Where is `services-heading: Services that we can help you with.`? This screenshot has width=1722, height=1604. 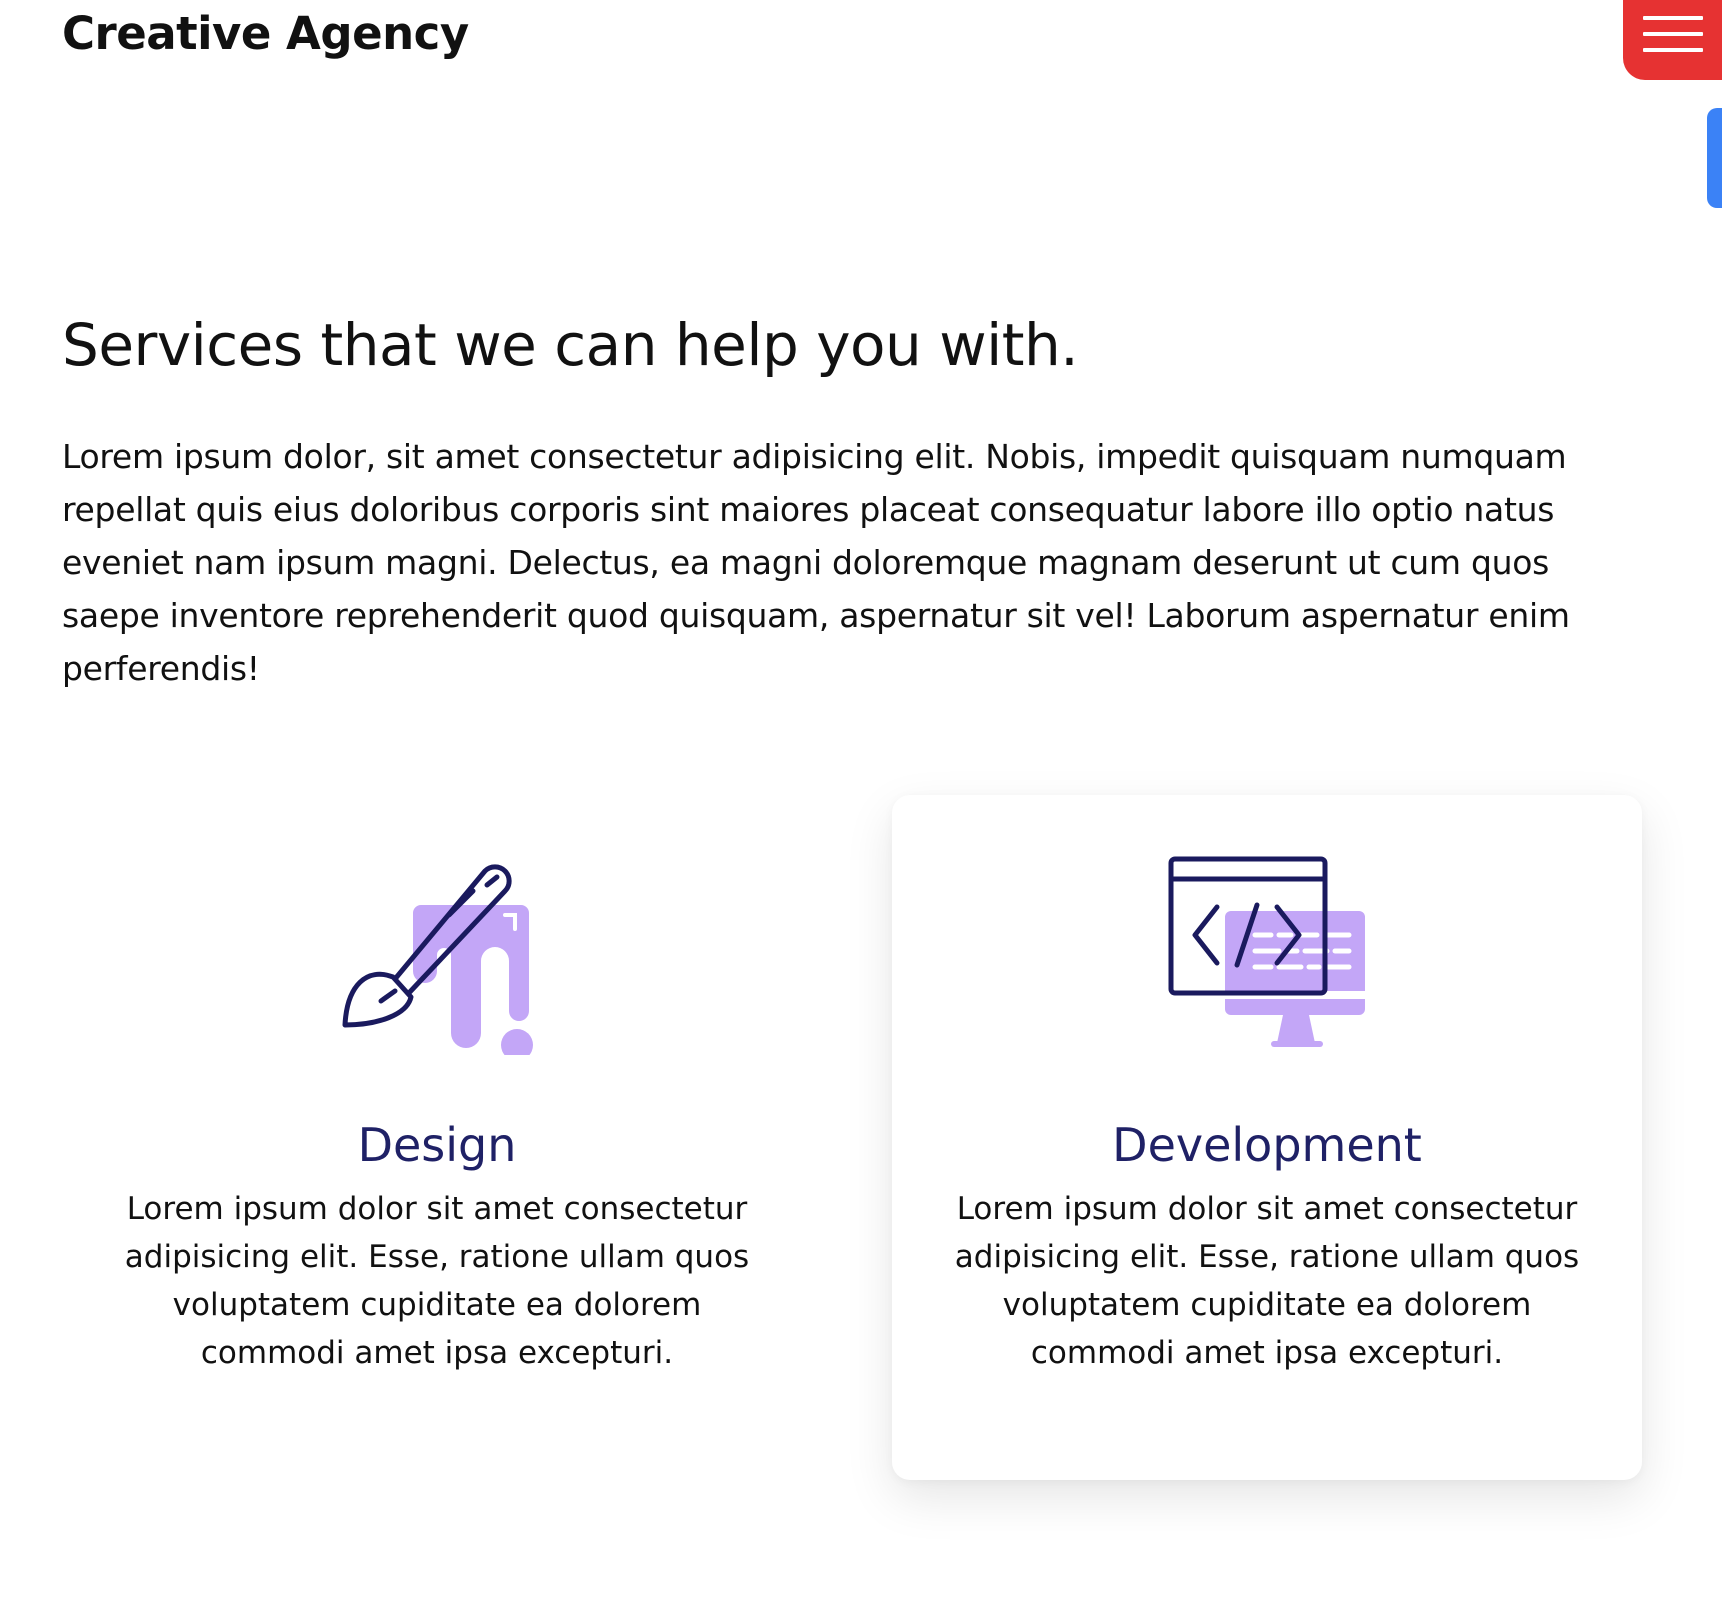 services-heading: Services that we can help you with. is located at coordinates (570, 345).